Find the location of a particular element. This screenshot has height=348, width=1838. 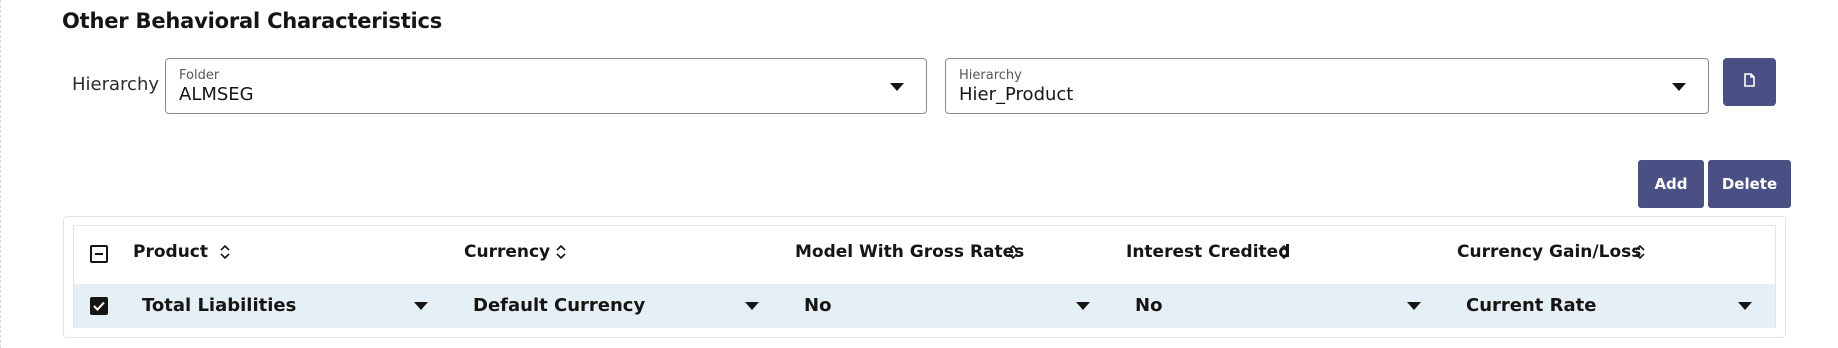

column-header-currency: Currency is located at coordinates (507, 252).